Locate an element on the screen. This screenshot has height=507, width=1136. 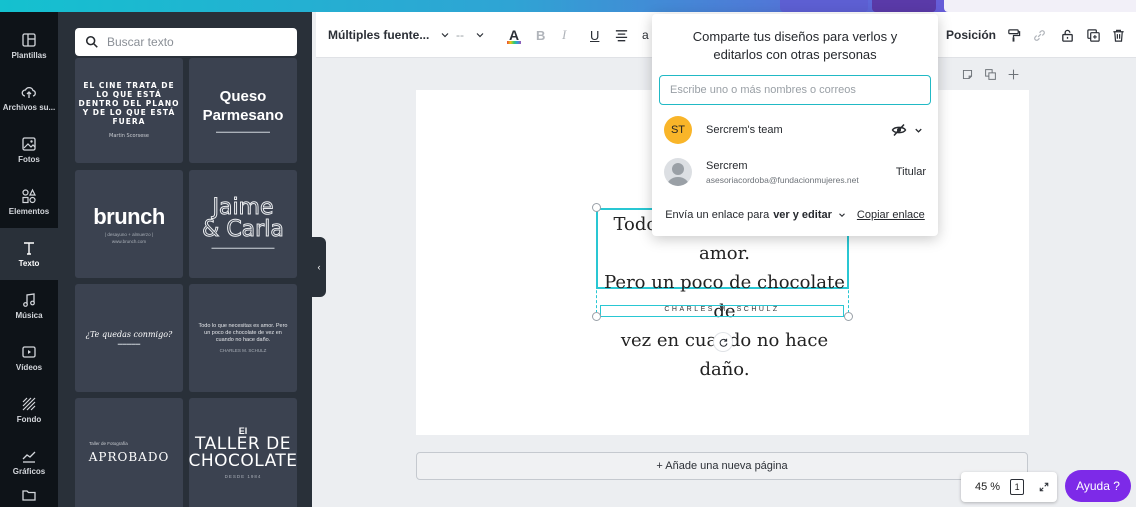
link-button is located at coordinates (1039, 35).